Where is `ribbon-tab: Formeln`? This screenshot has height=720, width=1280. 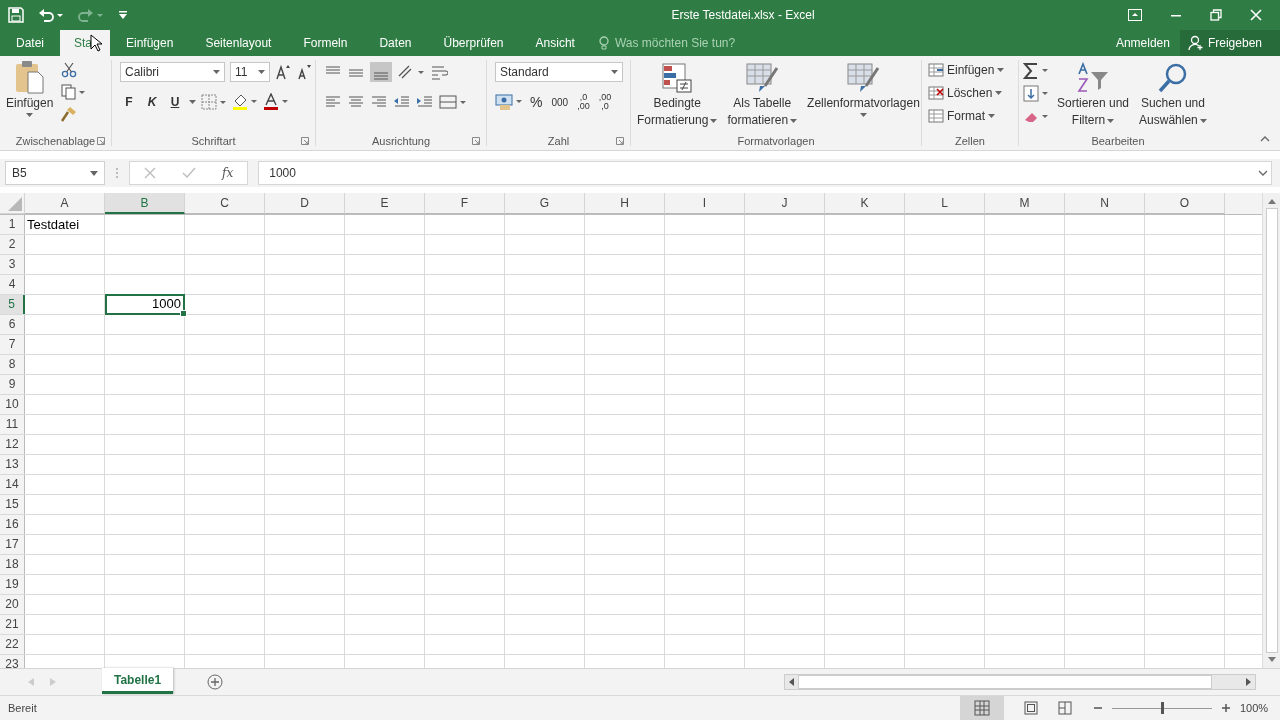
ribbon-tab: Formeln is located at coordinates (325, 43).